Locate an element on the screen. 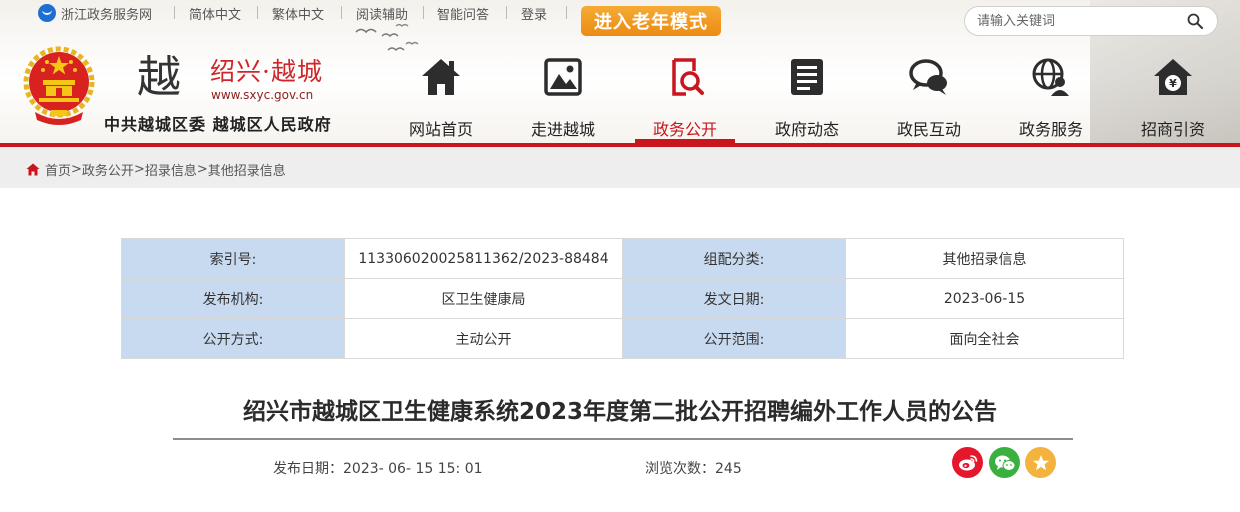  breadcrumb-home: 首页 is located at coordinates (58, 169).